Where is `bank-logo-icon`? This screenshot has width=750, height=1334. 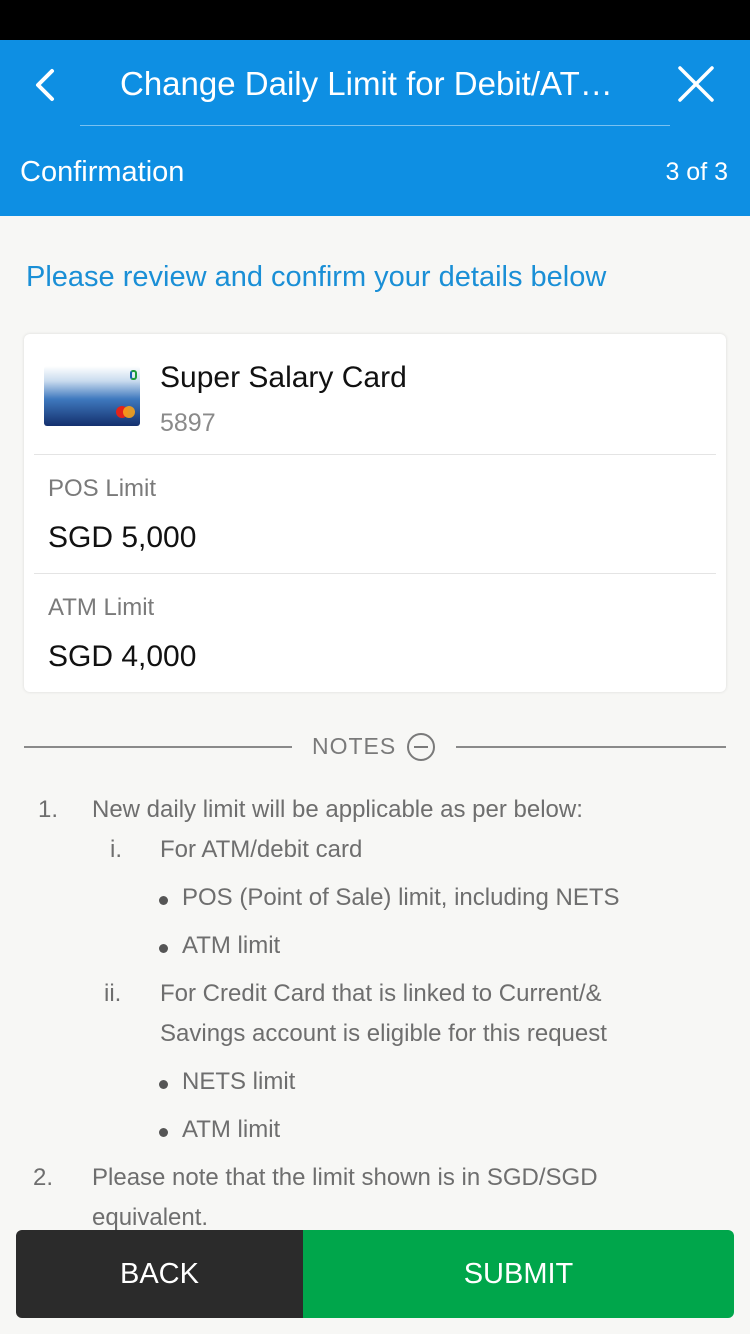
bank-logo-icon is located at coordinates (133, 375).